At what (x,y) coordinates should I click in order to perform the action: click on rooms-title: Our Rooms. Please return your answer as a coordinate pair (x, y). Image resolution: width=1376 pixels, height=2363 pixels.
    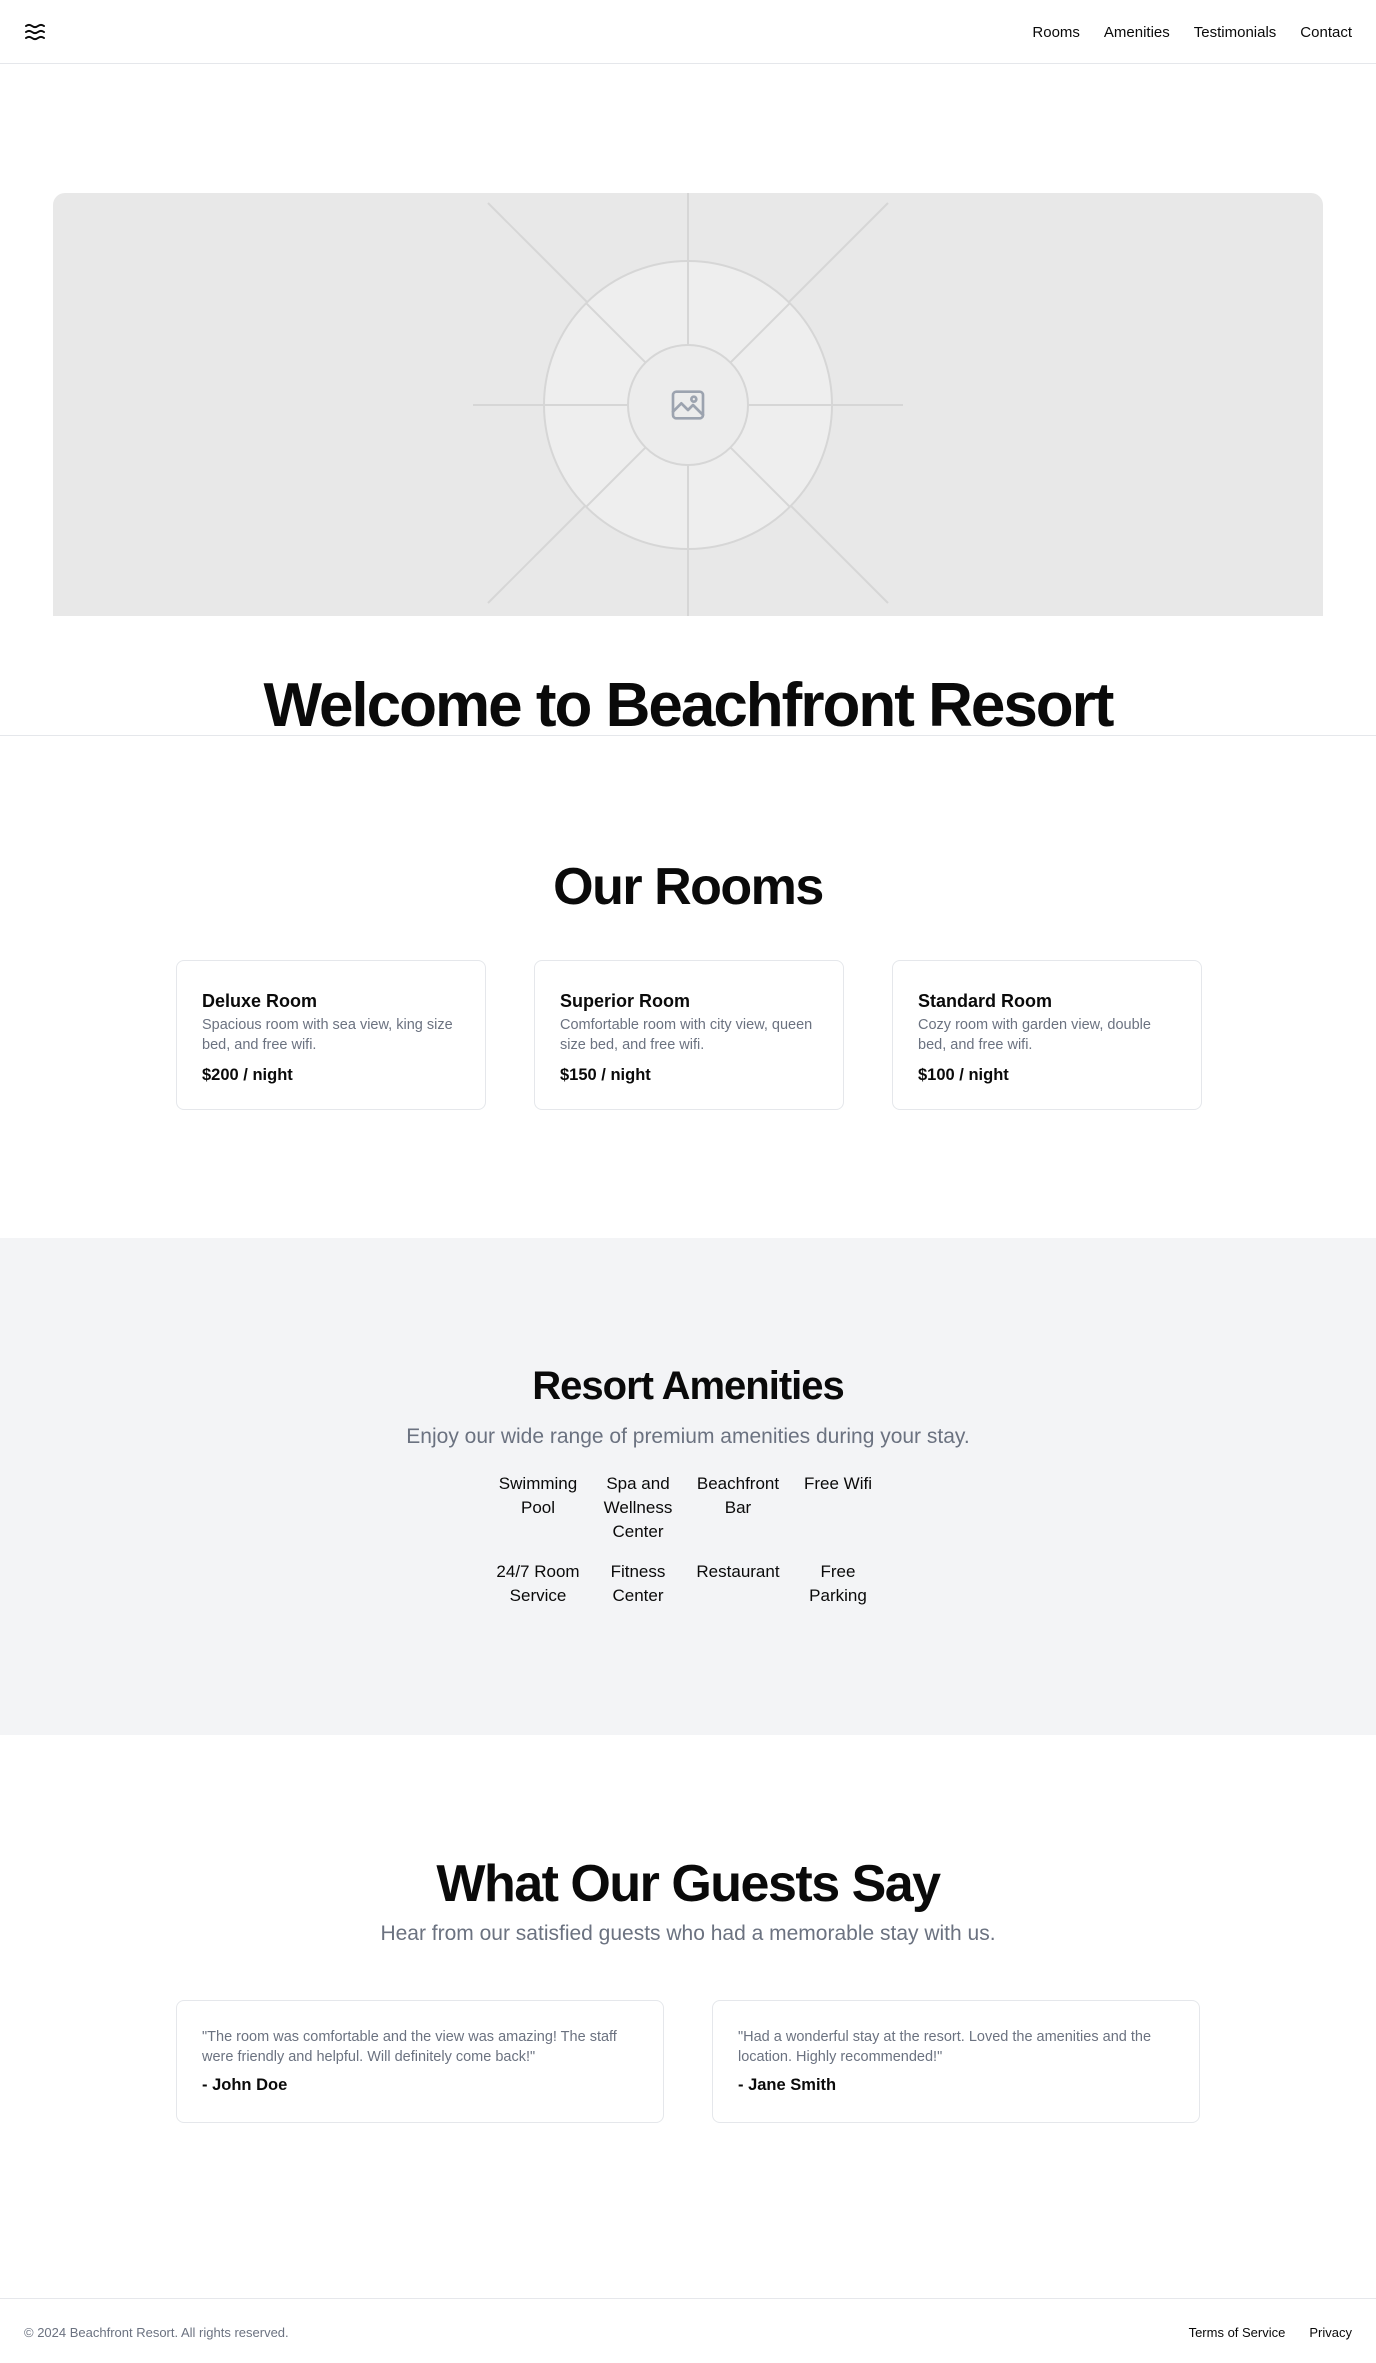
    Looking at the image, I should click on (688, 887).